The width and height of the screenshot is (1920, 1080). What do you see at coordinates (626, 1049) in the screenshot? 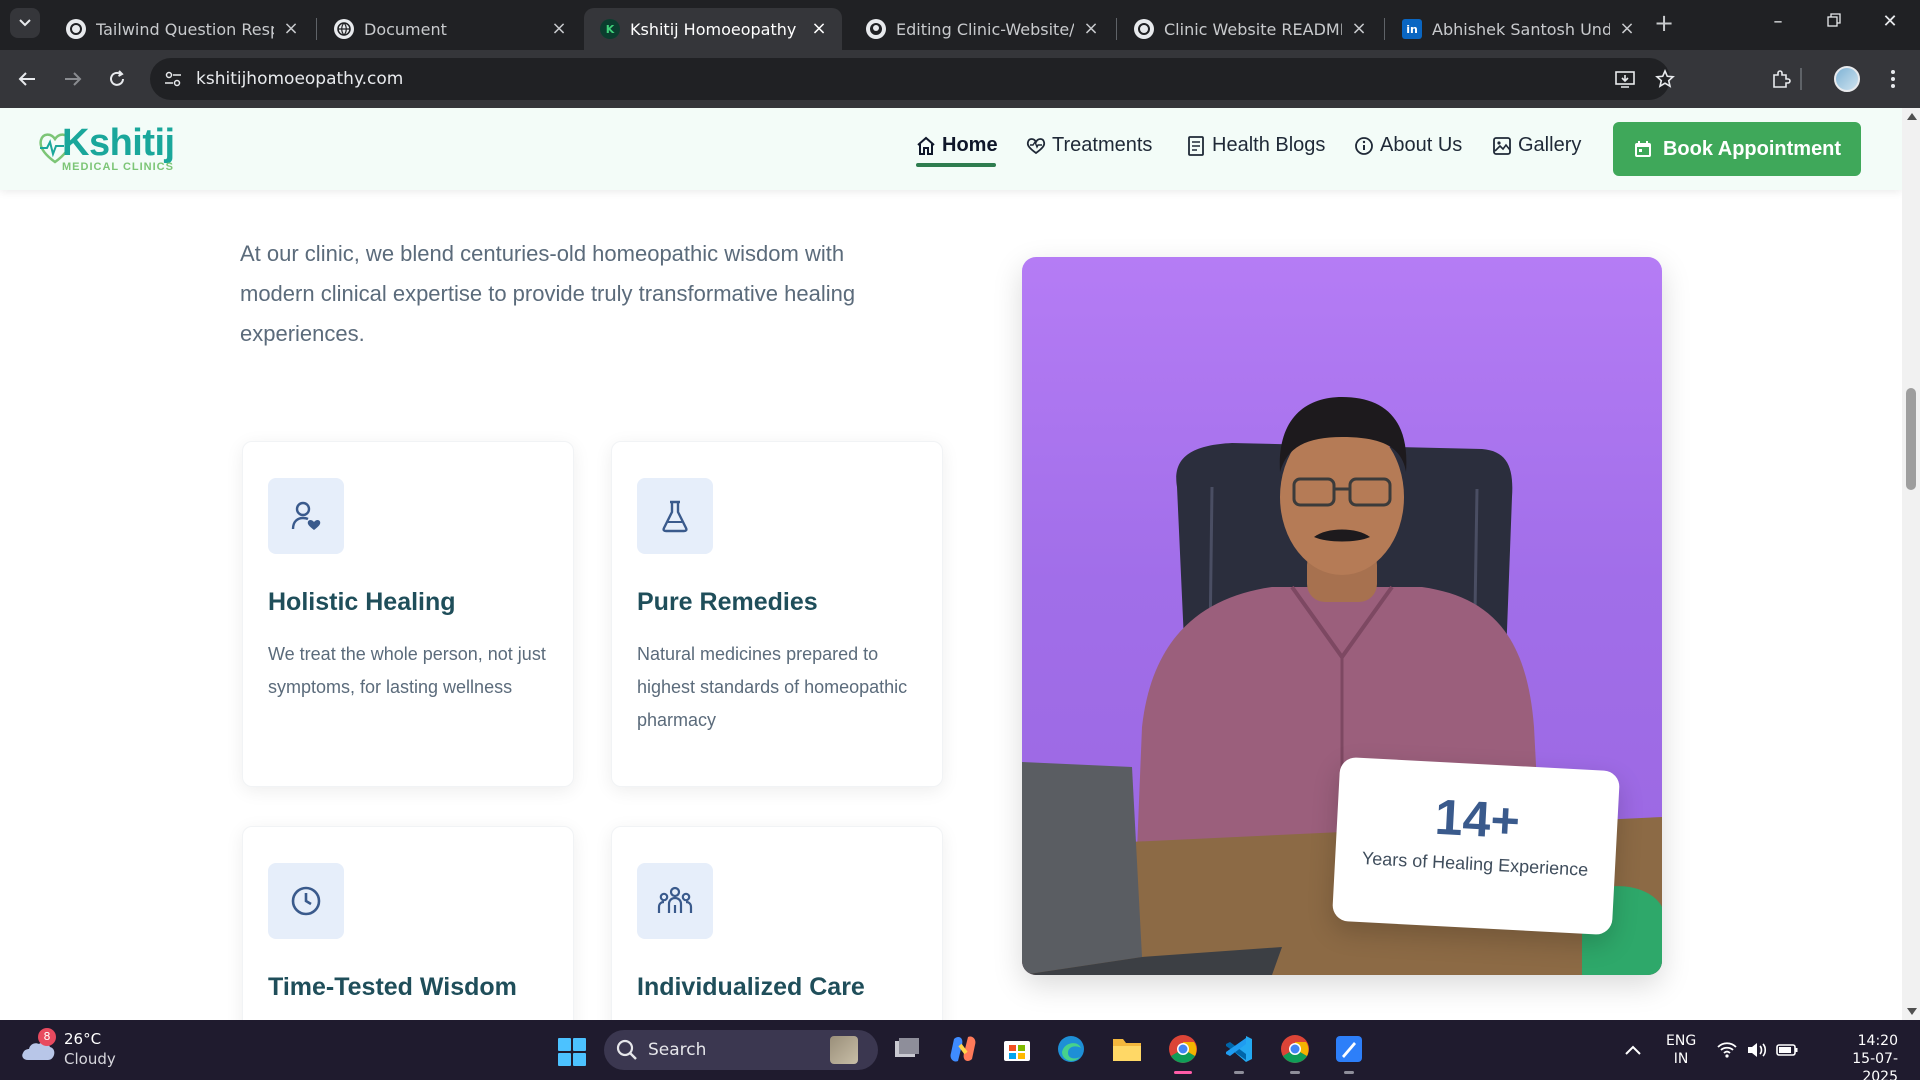
I see `search-icon` at bounding box center [626, 1049].